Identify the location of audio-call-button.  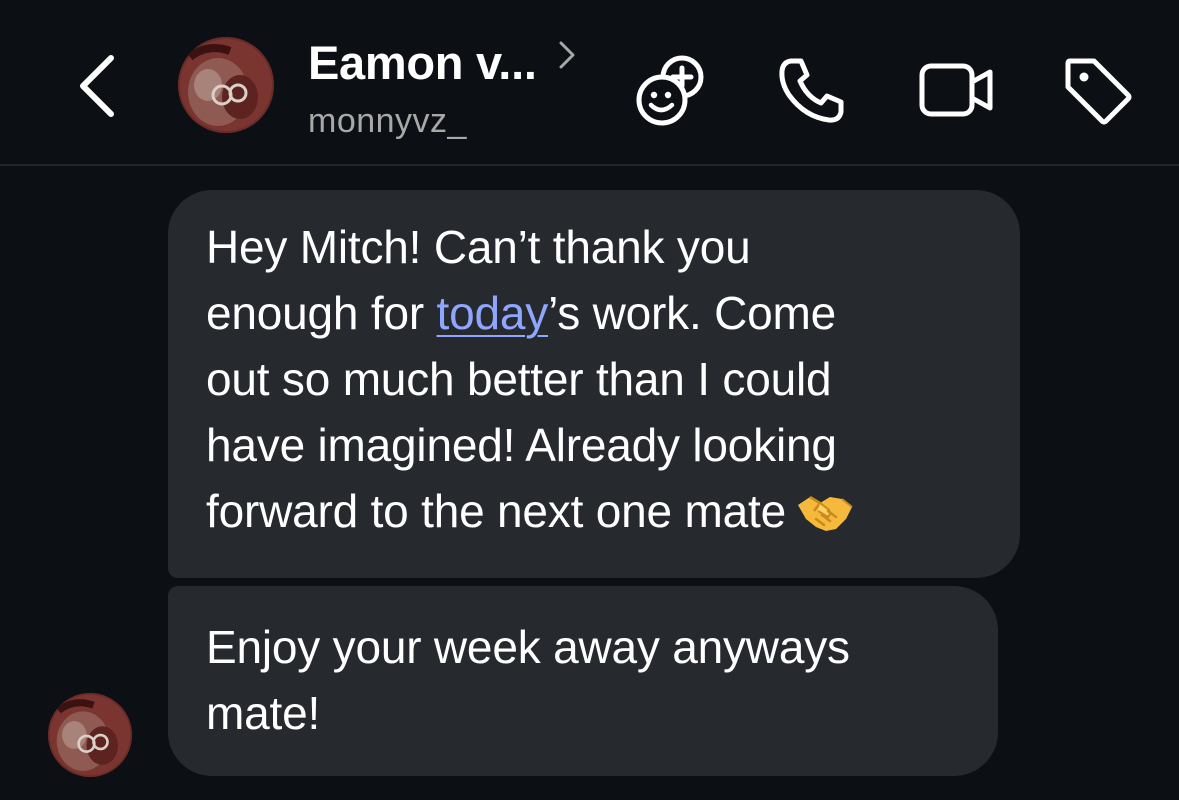
(812, 90).